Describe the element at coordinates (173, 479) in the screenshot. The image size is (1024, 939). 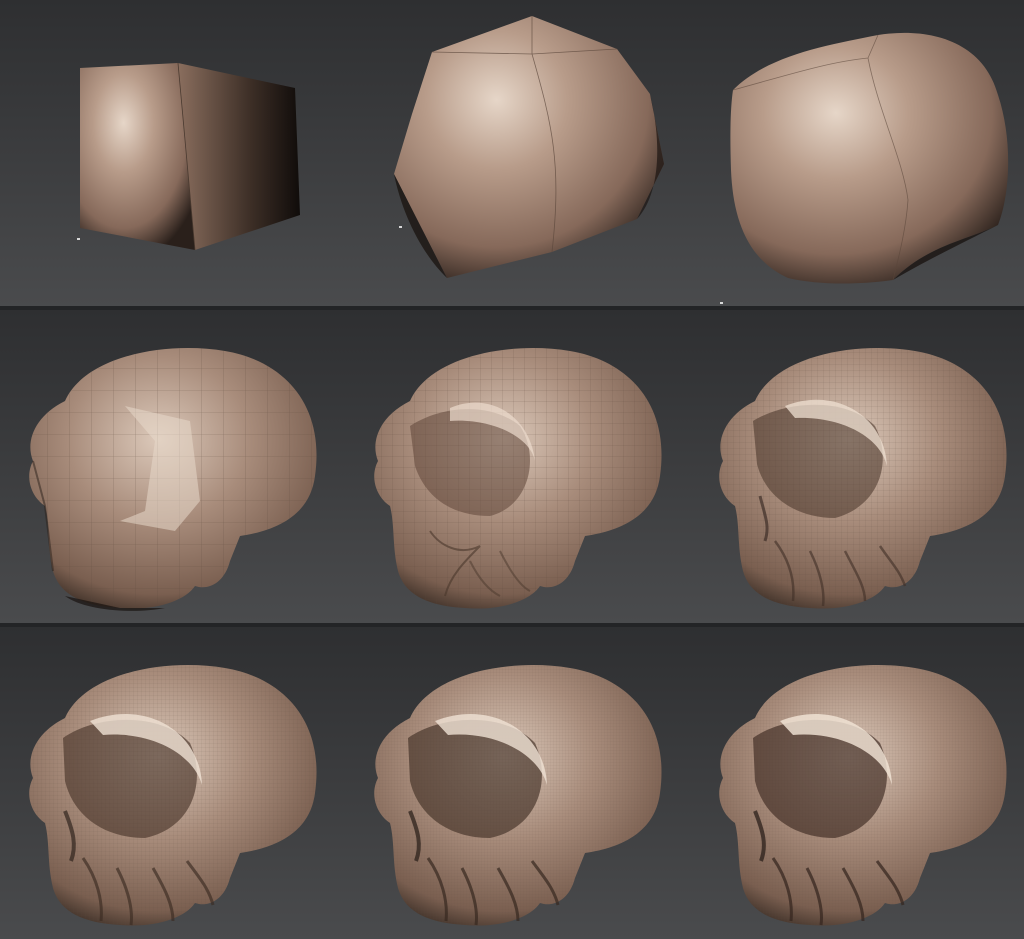
I see `rough-skull-blockout-model` at that location.